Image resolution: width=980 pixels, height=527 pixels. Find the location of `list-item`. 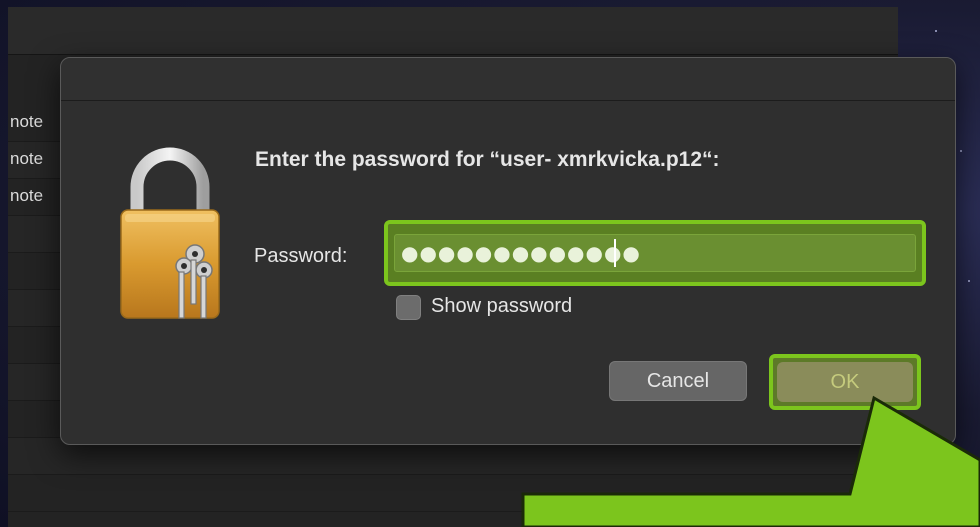

list-item is located at coordinates (453, 493).